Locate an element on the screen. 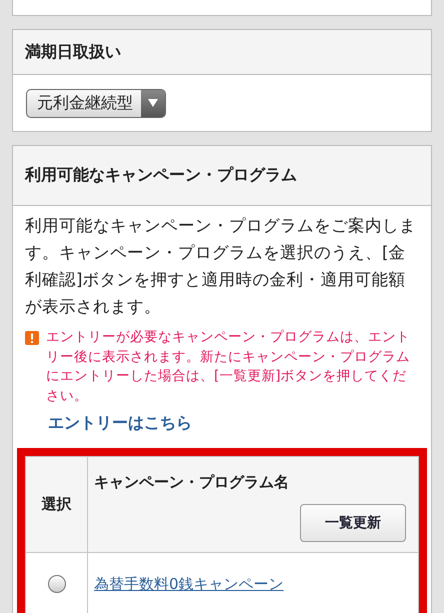  entry-link: エントリーはこちら is located at coordinates (120, 423).